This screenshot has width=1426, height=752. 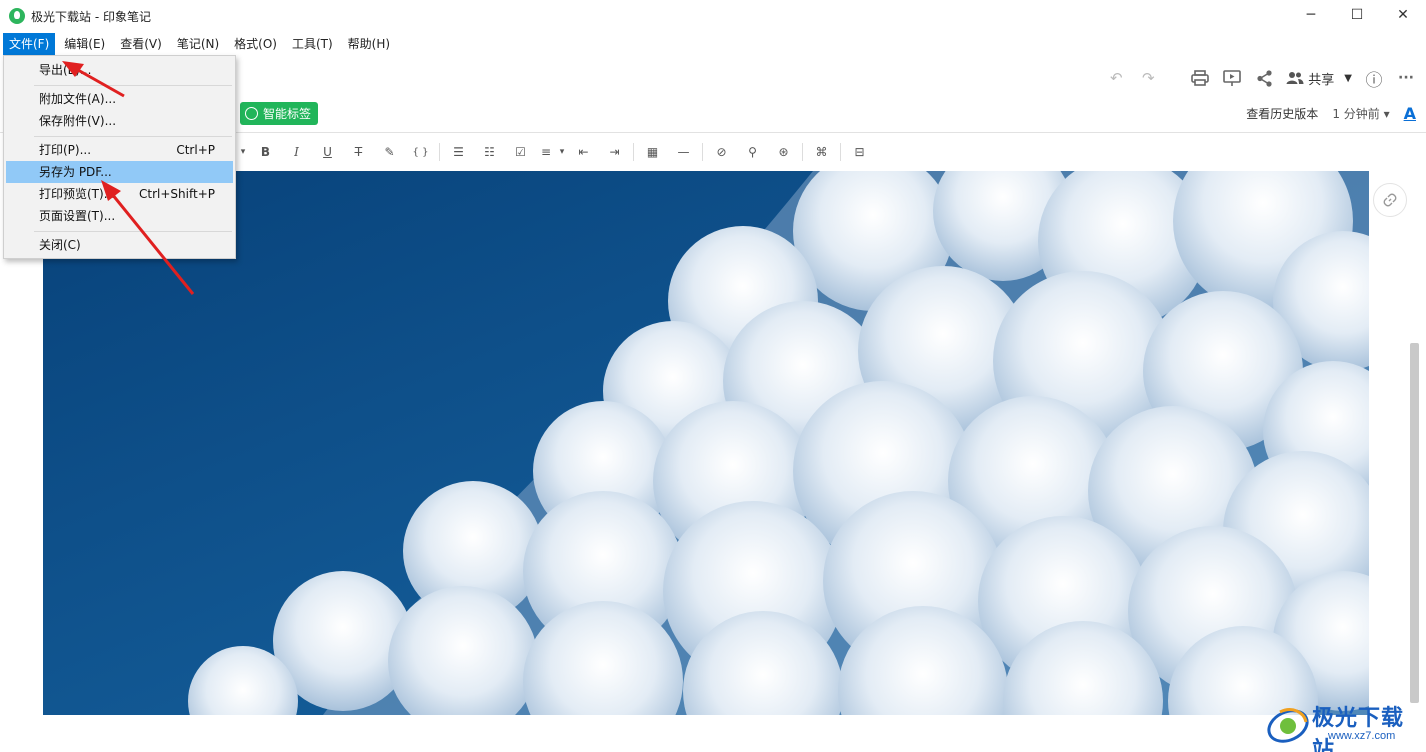 I want to click on menu-item-print-preview: 打印预览(T)... Ctrl+Shift+P, so click(x=119, y=194).